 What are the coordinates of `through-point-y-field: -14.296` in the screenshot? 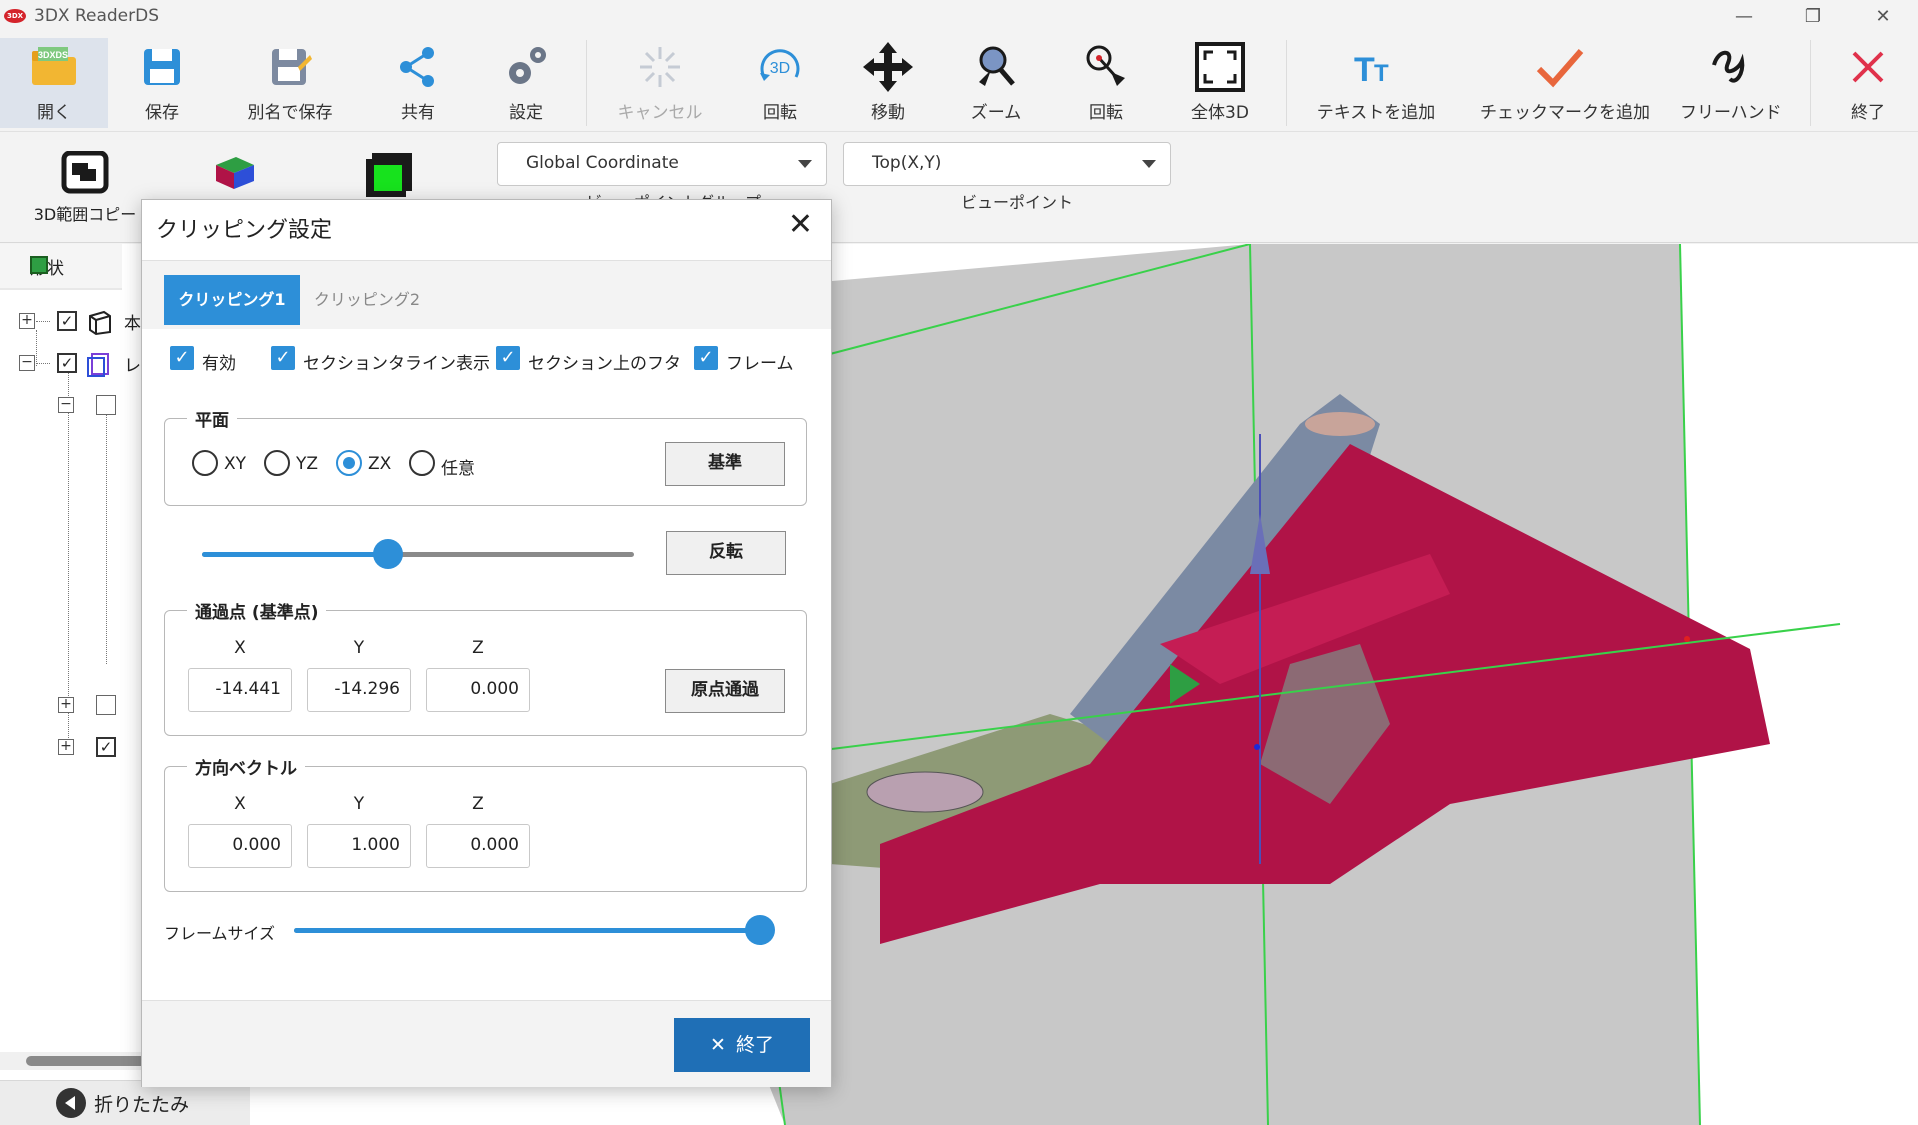 It's located at (359, 690).